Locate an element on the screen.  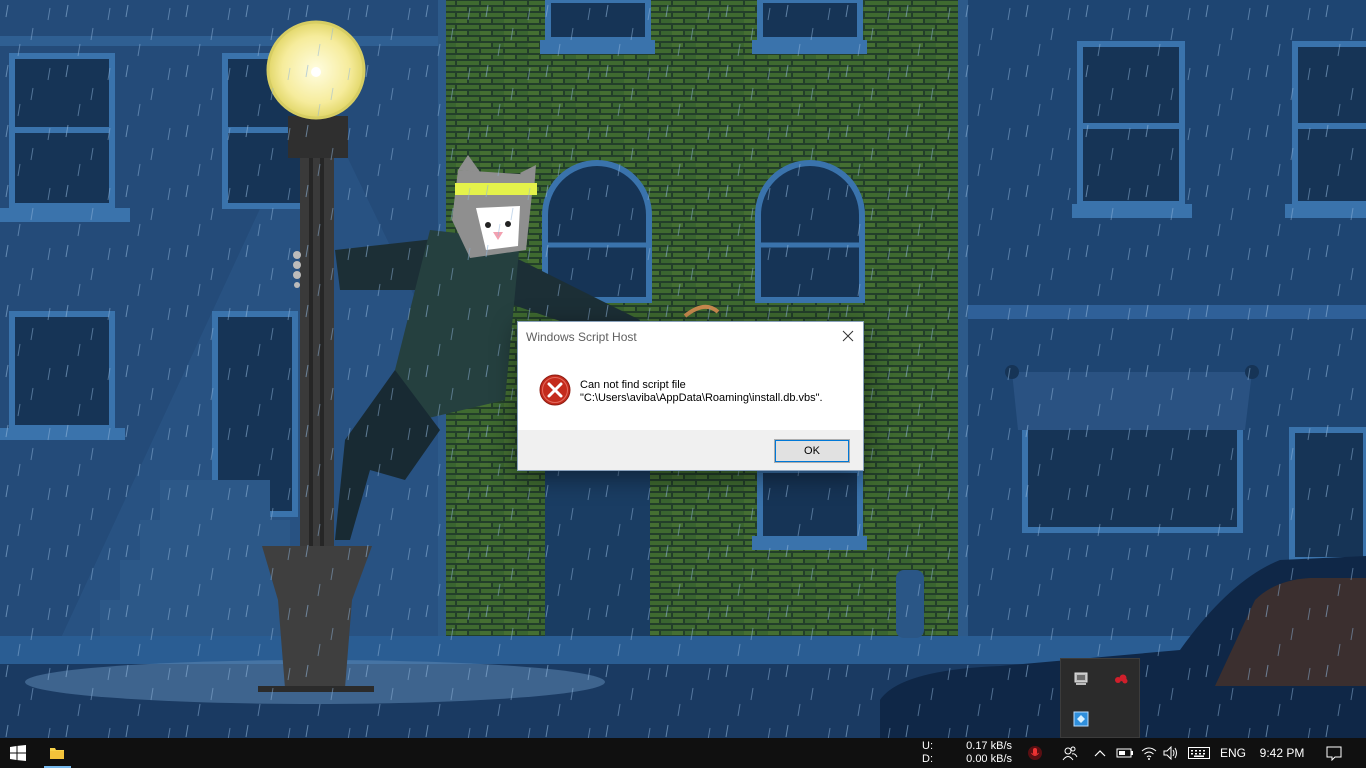
network-speed-monitor: U: 0.17 kB/s D: 0.00 kB/s is located at coordinates (967, 754).